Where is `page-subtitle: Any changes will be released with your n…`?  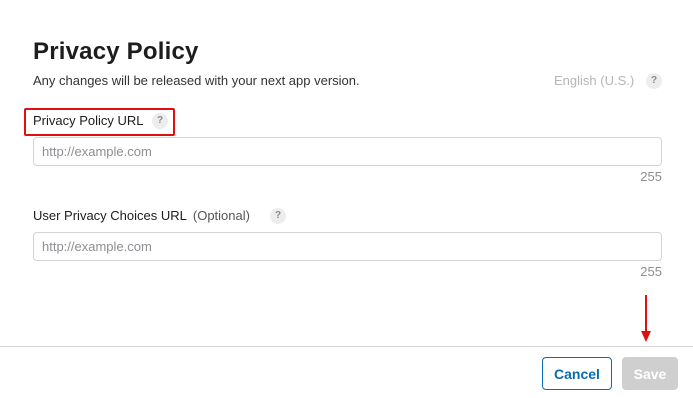
page-subtitle: Any changes will be released with your n… is located at coordinates (196, 80).